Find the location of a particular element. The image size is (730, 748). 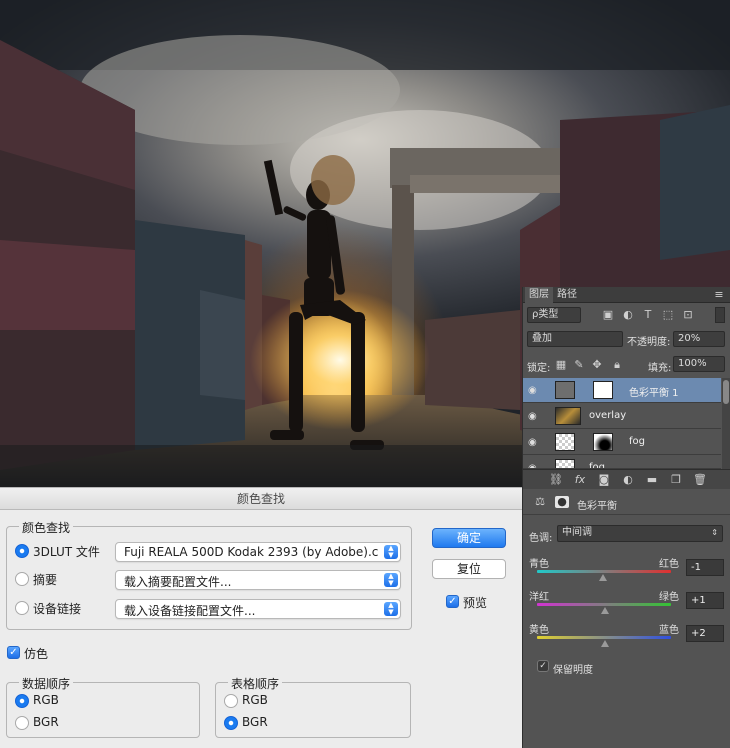

fill-field: 100% is located at coordinates (699, 364).